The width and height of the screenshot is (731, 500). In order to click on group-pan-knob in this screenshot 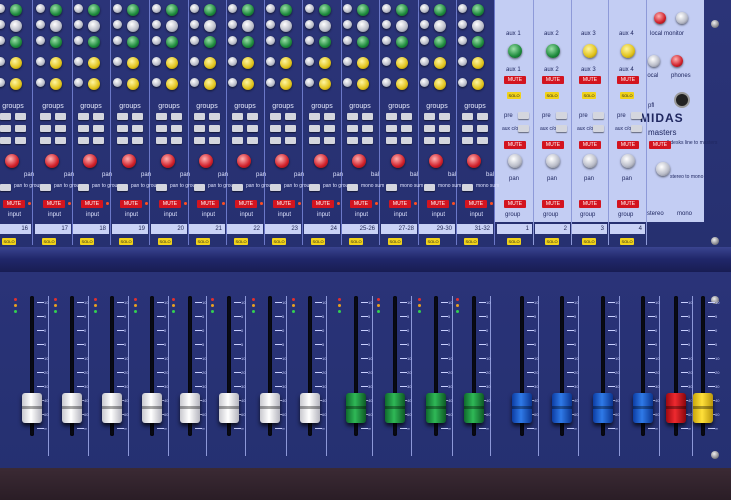, I will do `click(553, 161)`.